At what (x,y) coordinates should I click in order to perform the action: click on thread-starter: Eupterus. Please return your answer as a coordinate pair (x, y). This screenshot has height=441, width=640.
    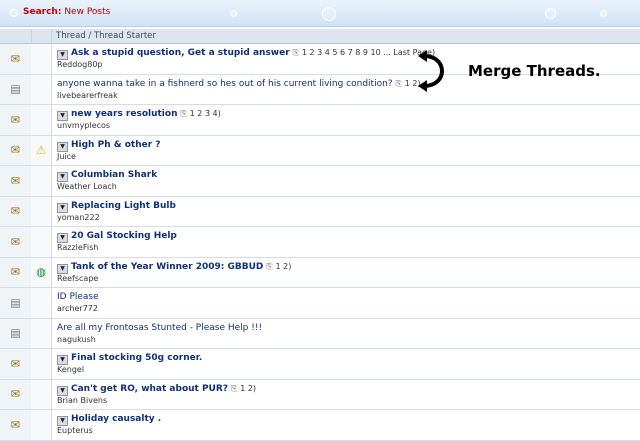
    Looking at the image, I should click on (75, 430).